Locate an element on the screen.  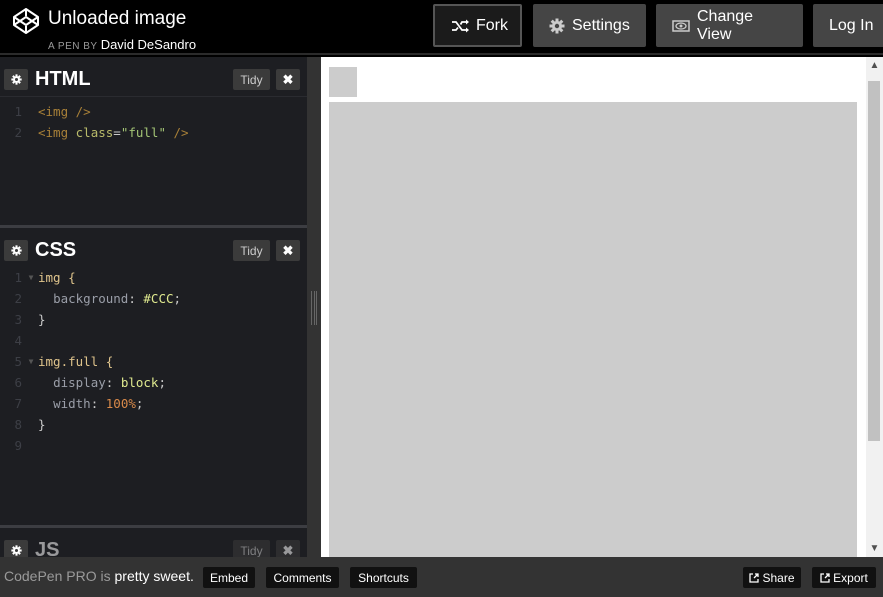
code-token: class is located at coordinates (94, 132).